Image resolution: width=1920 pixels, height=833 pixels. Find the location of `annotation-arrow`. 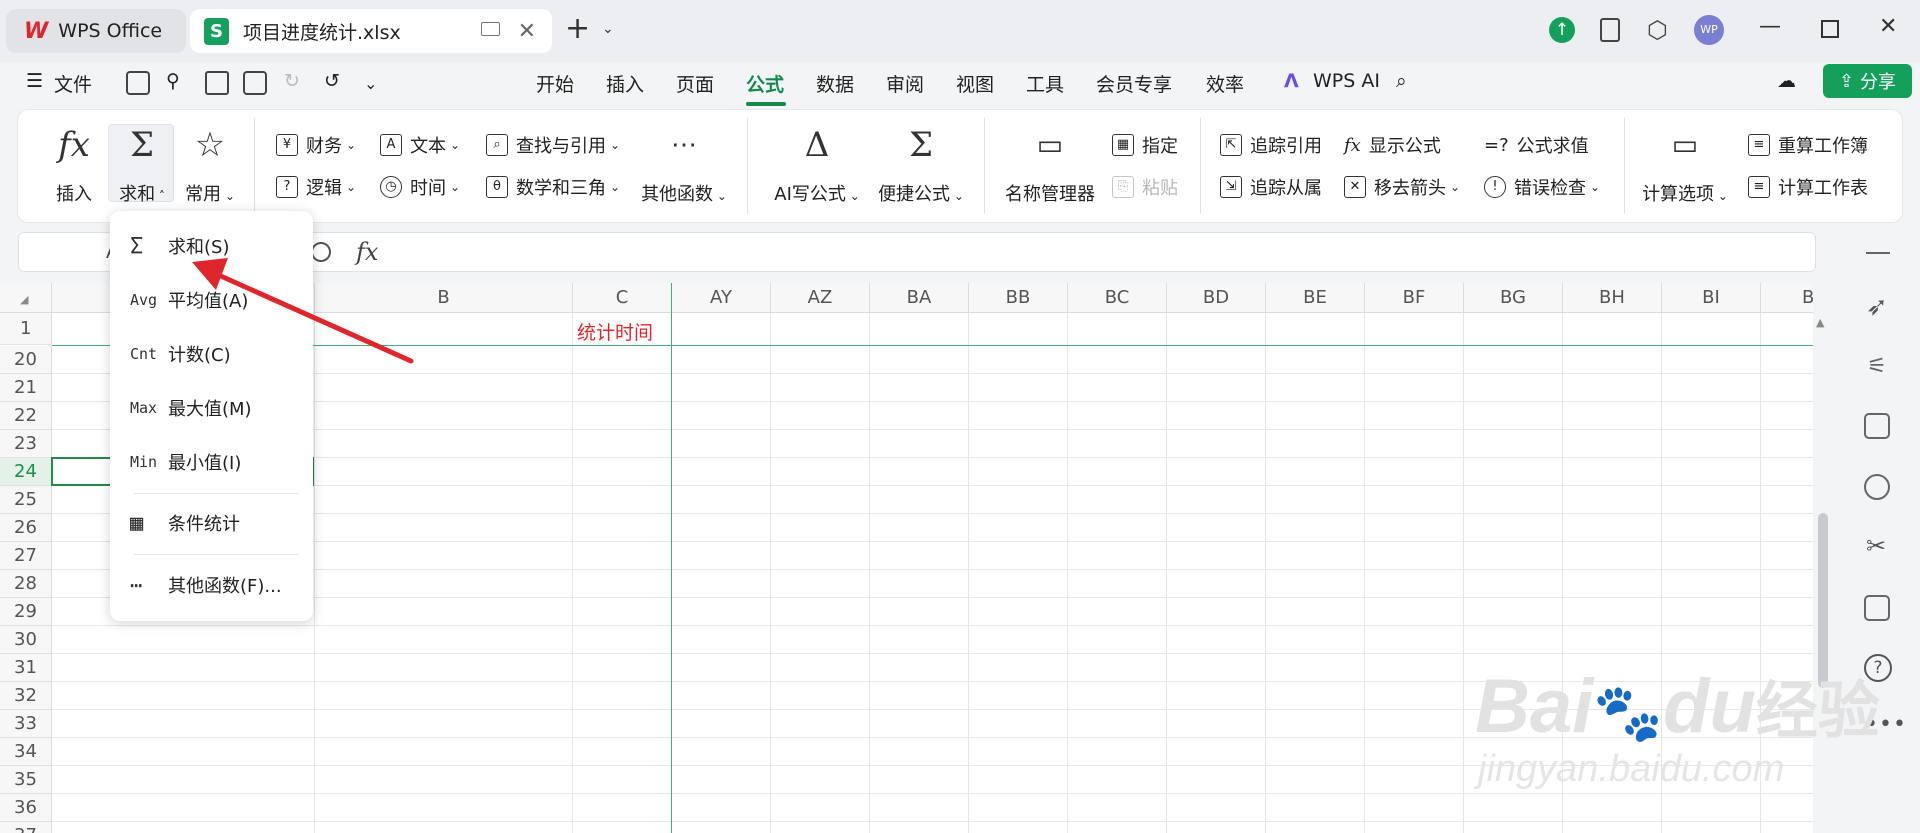

annotation-arrow is located at coordinates (303, 311).